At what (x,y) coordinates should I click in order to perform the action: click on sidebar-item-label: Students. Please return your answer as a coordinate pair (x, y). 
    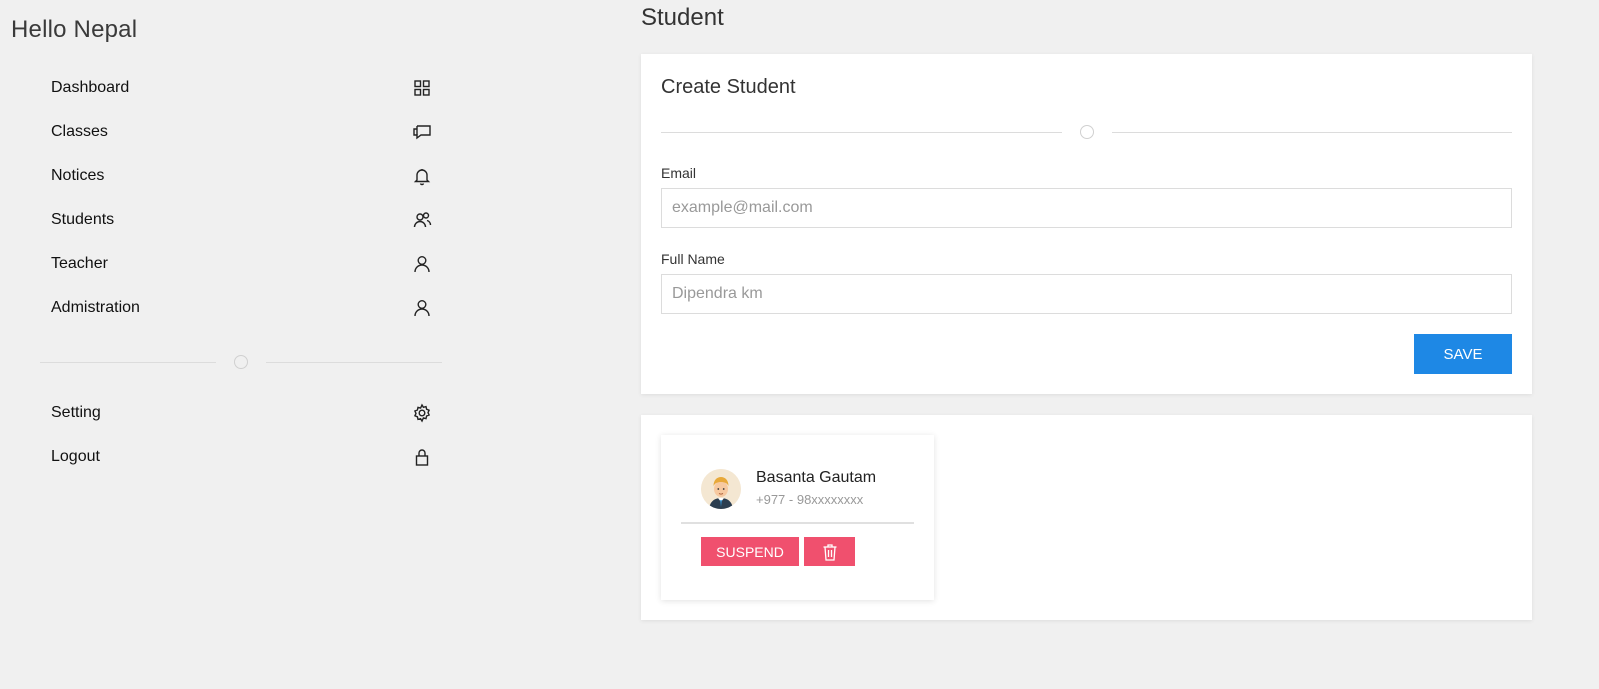
    Looking at the image, I should click on (83, 219).